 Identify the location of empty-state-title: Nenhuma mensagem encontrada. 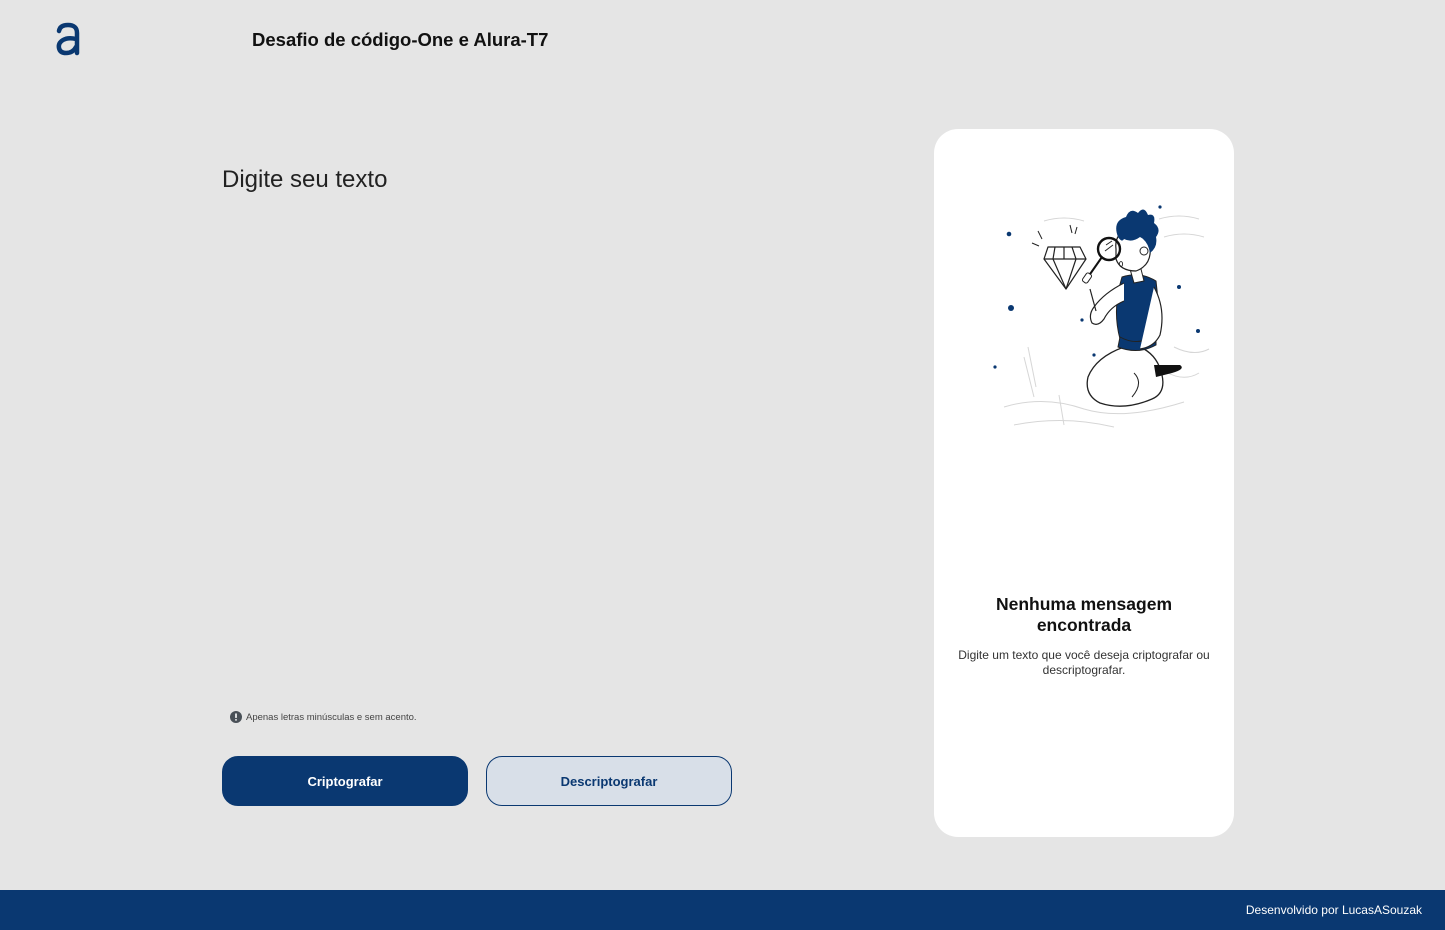
(1084, 614).